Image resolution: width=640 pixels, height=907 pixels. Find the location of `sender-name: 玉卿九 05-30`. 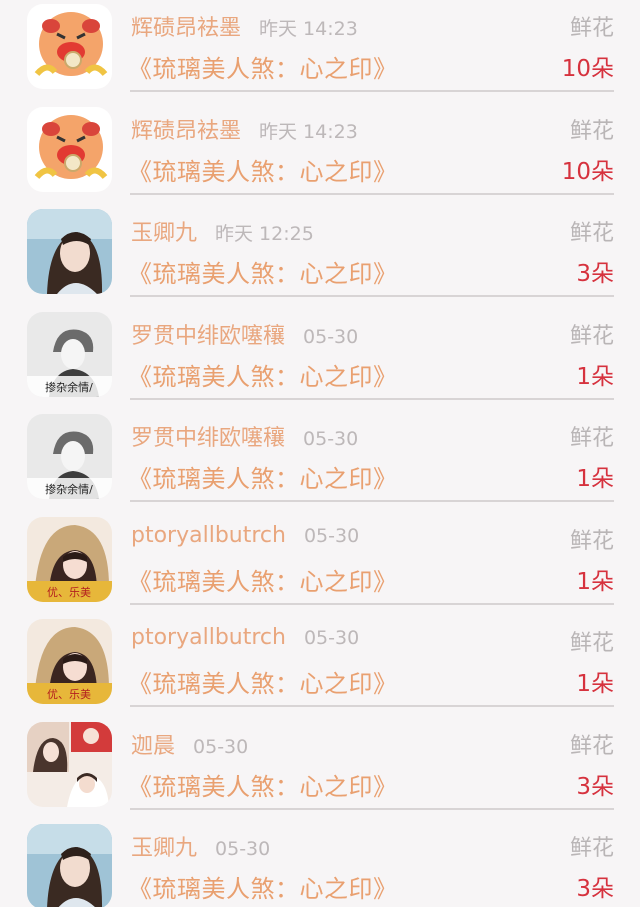

sender-name: 玉卿九 05-30 is located at coordinates (200, 846).